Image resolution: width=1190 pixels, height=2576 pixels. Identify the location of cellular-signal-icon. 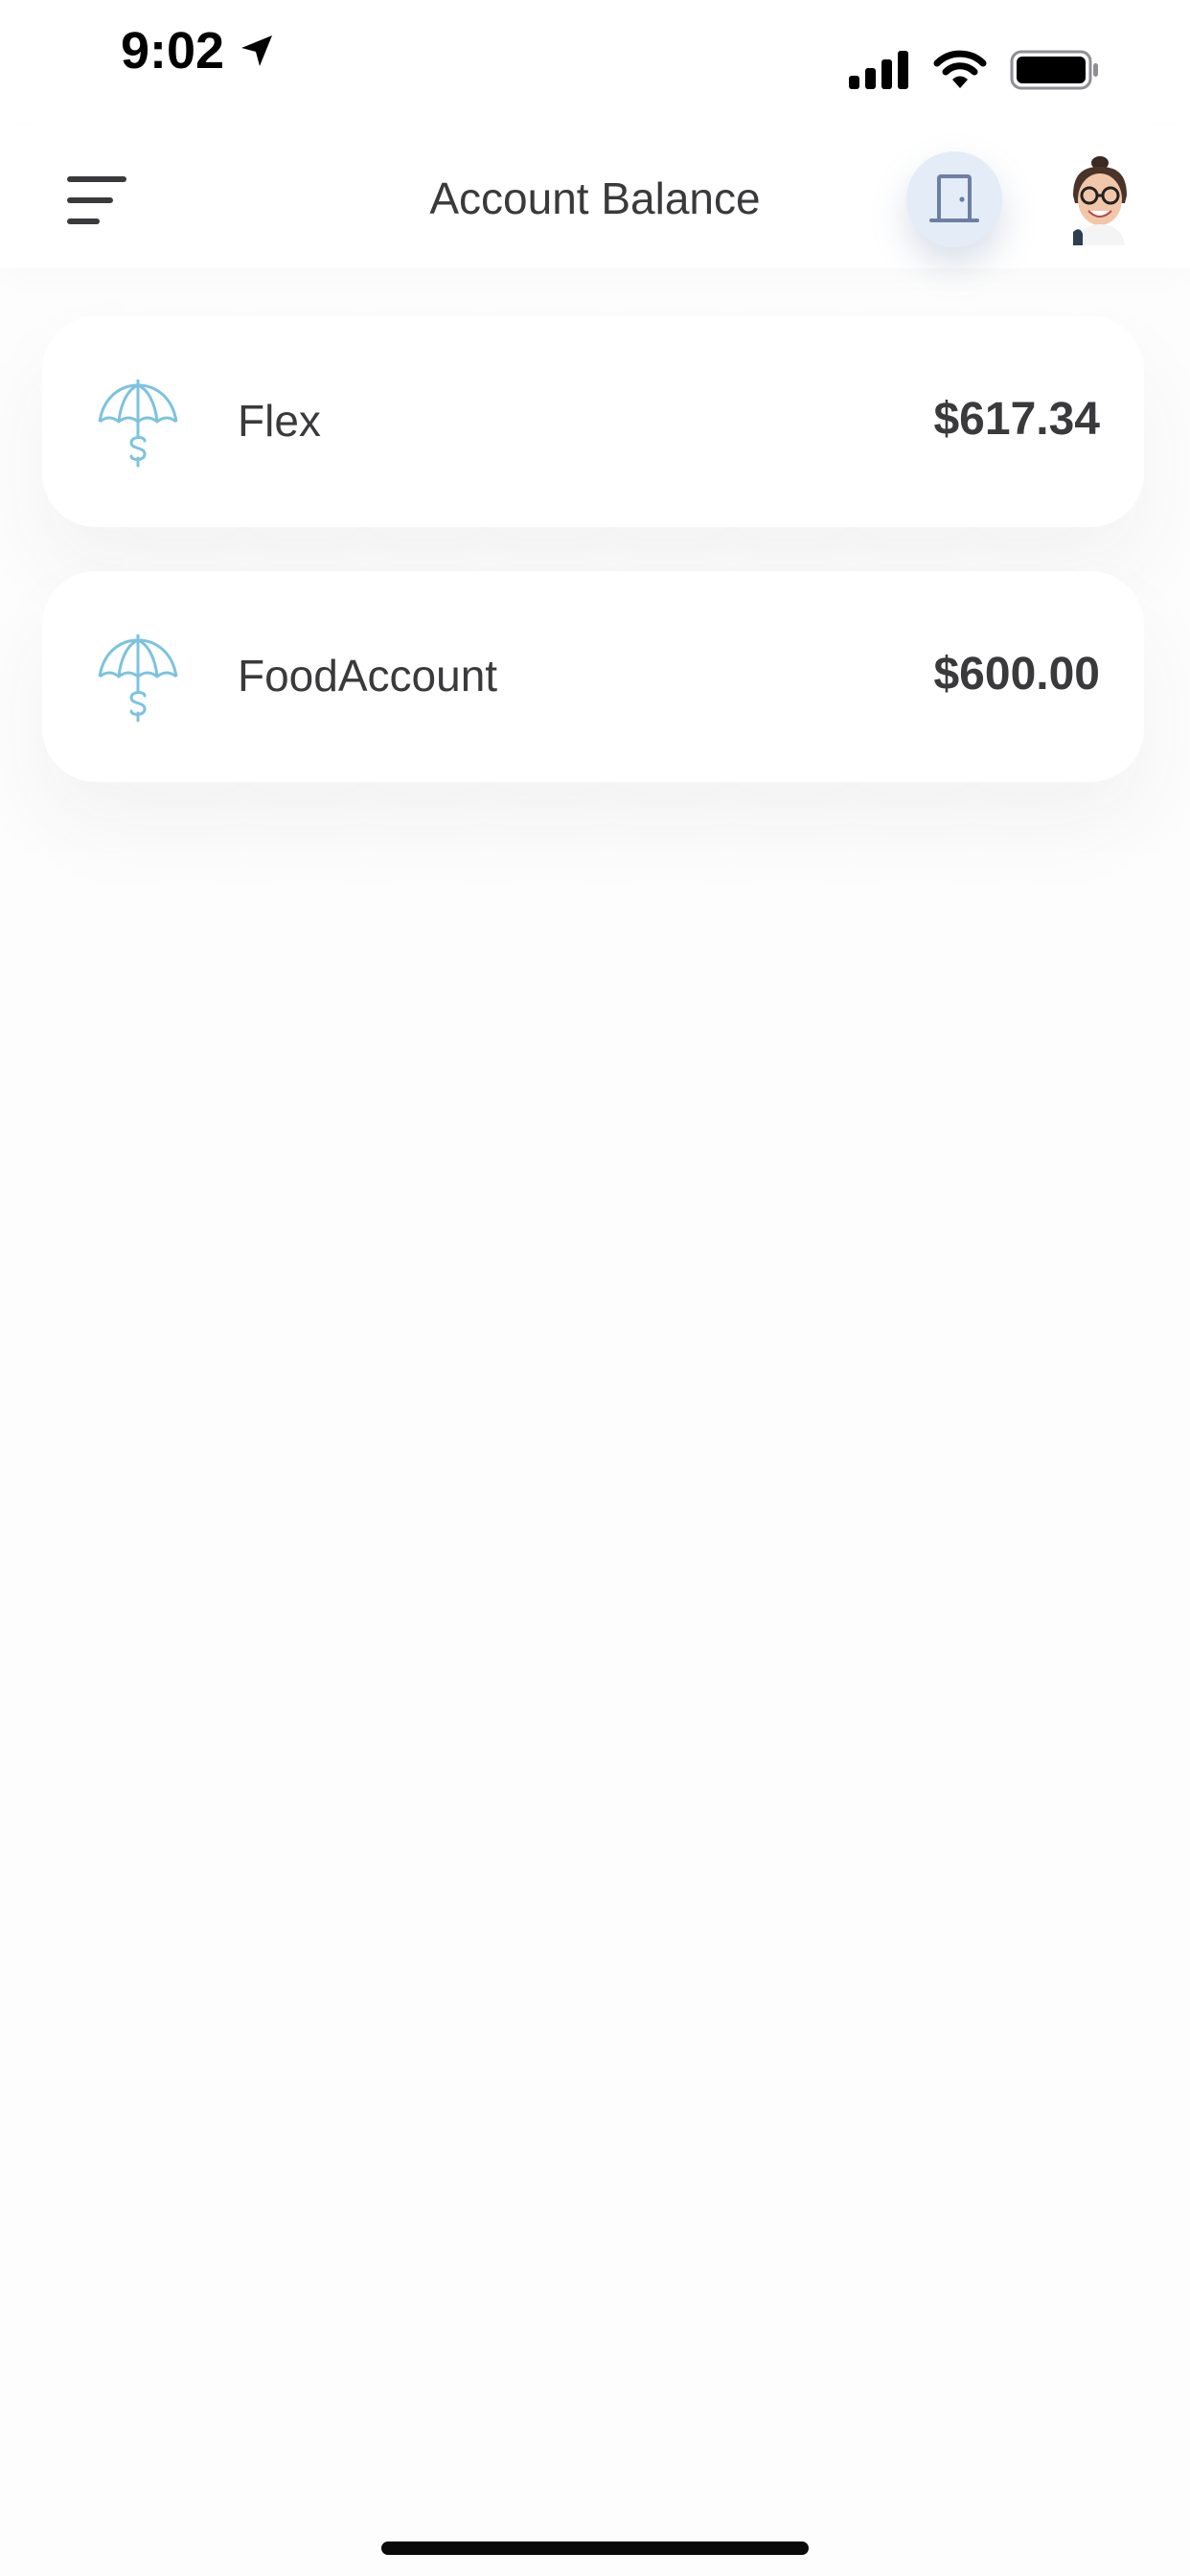
(879, 70).